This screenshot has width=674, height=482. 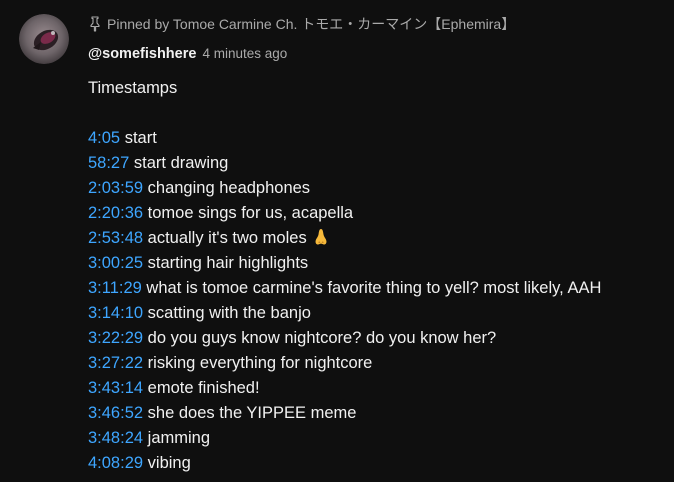 I want to click on timestamp-line: 3:43:14 emote finished!, so click(x=378, y=388).